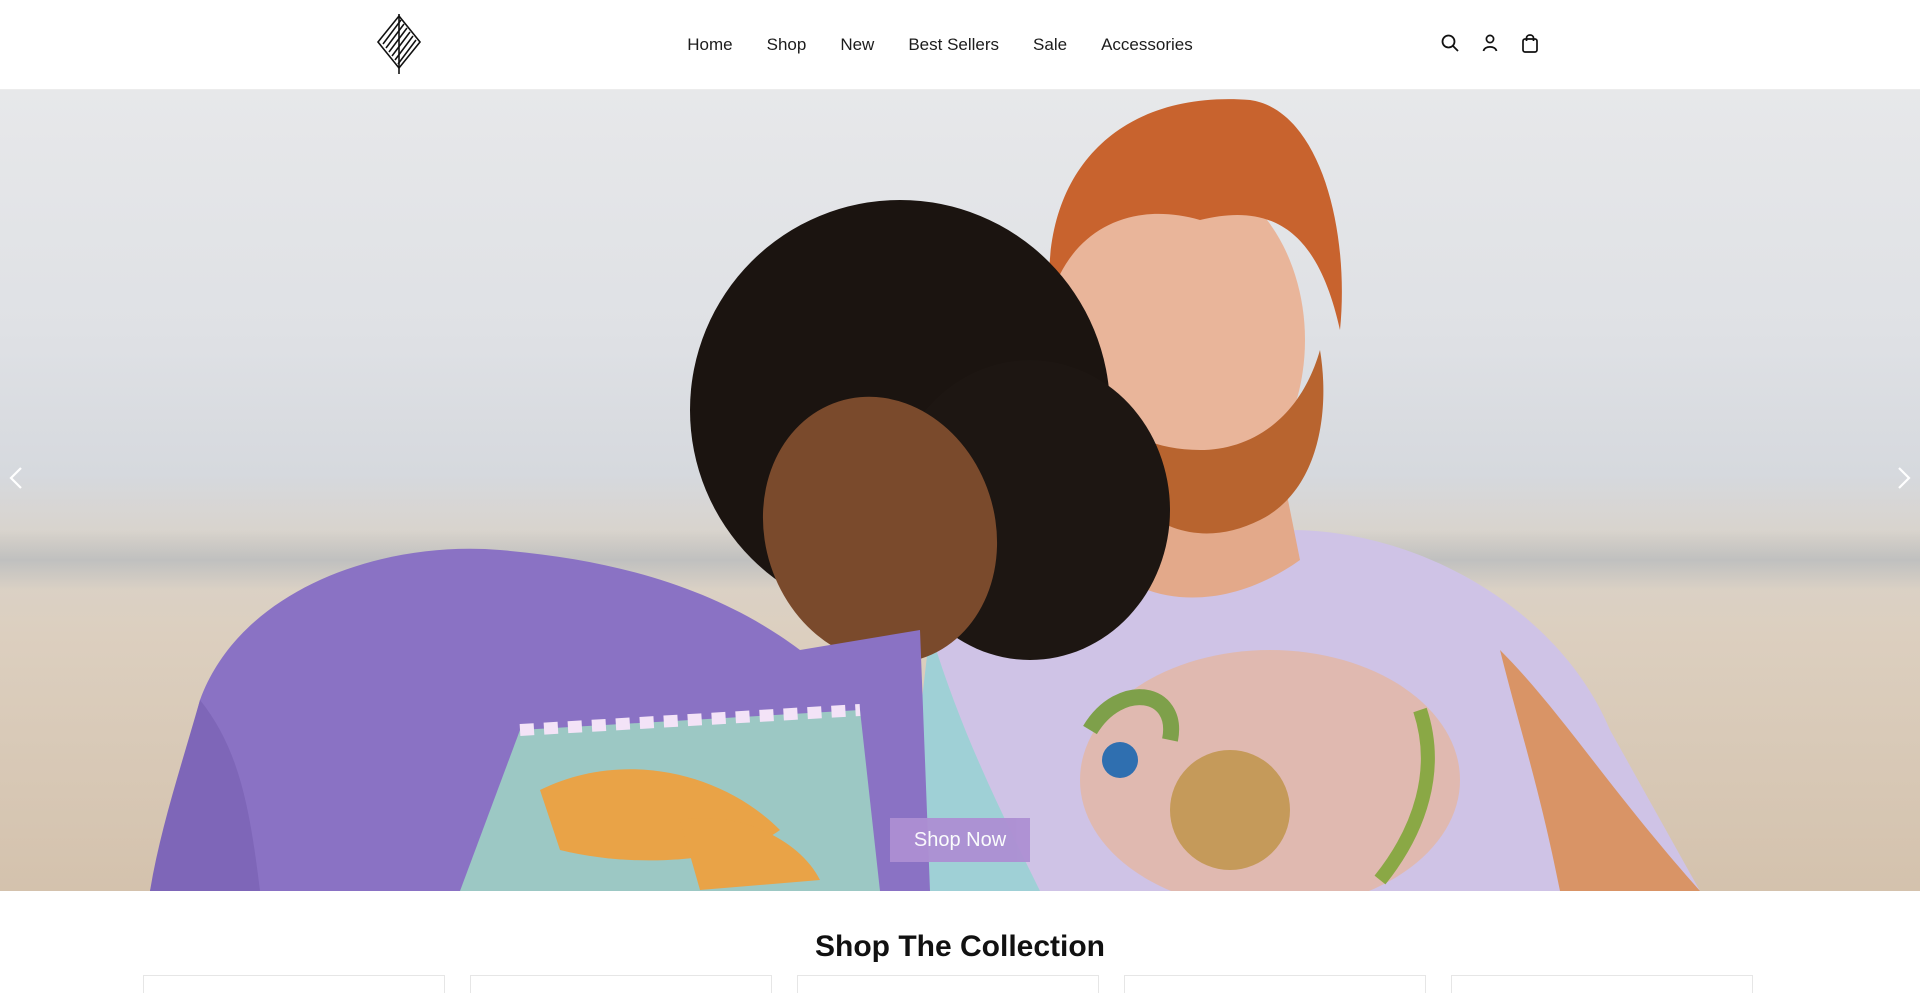 The width and height of the screenshot is (1920, 993). I want to click on nav-accessories: Accessories, so click(1147, 45).